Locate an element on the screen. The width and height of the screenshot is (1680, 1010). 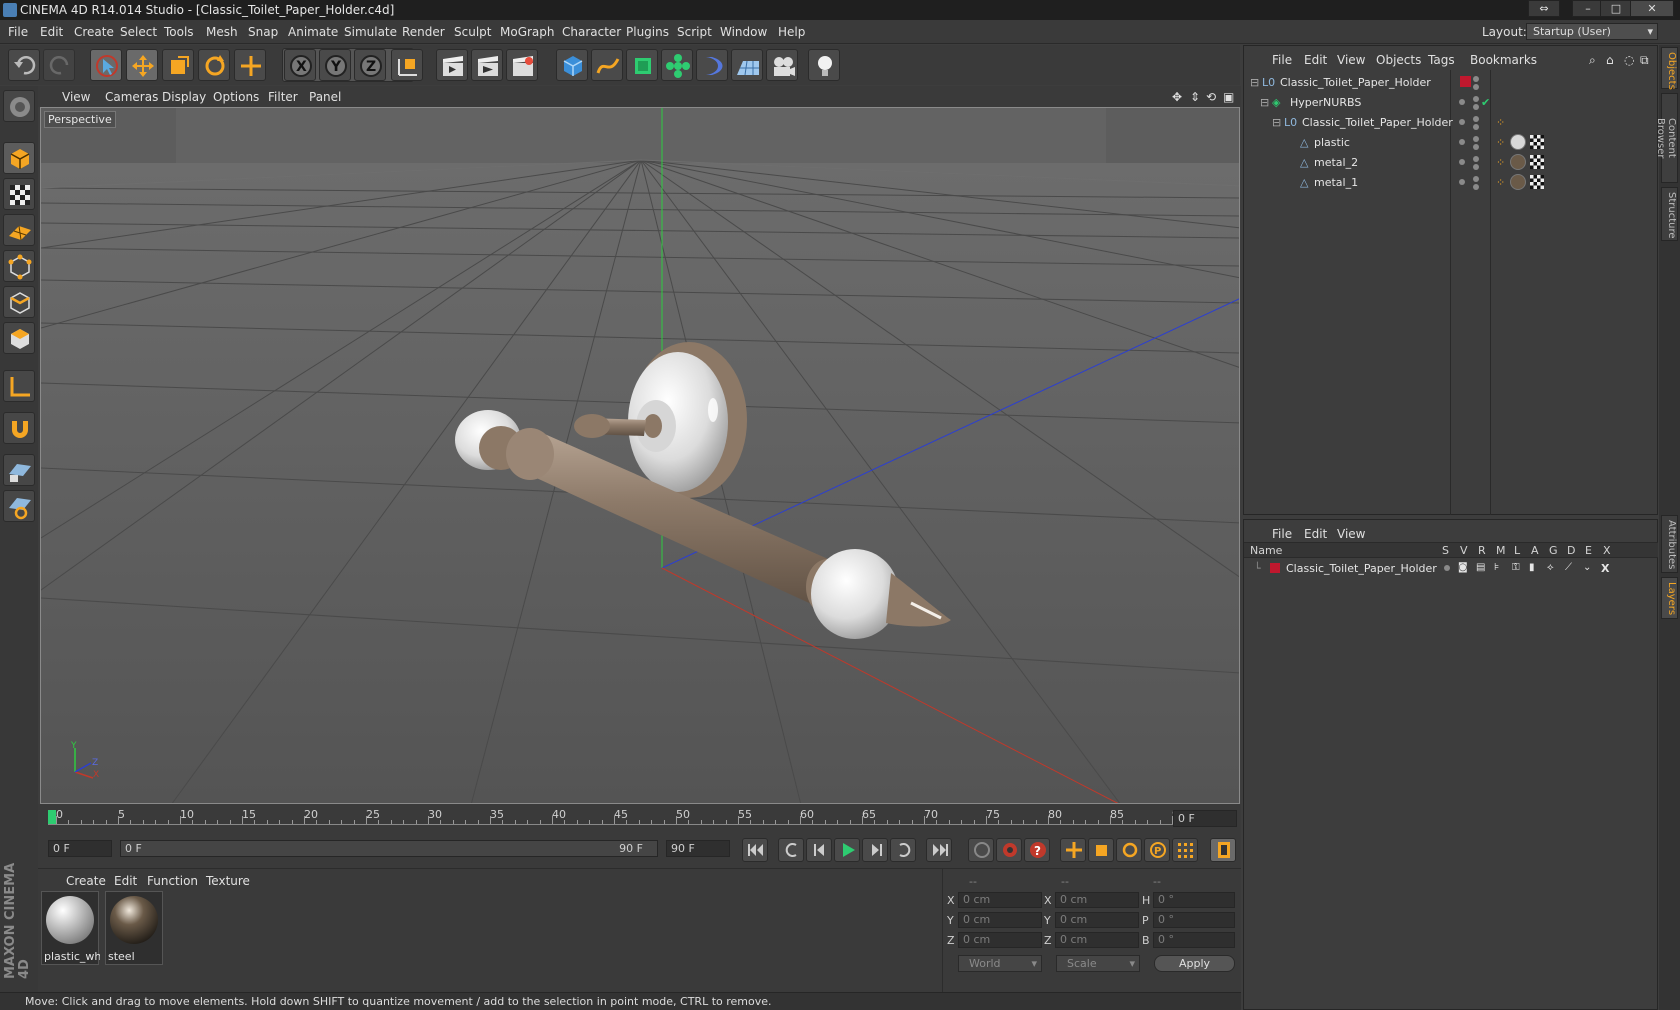
objects-menu-view: View is located at coordinates (1351, 60).